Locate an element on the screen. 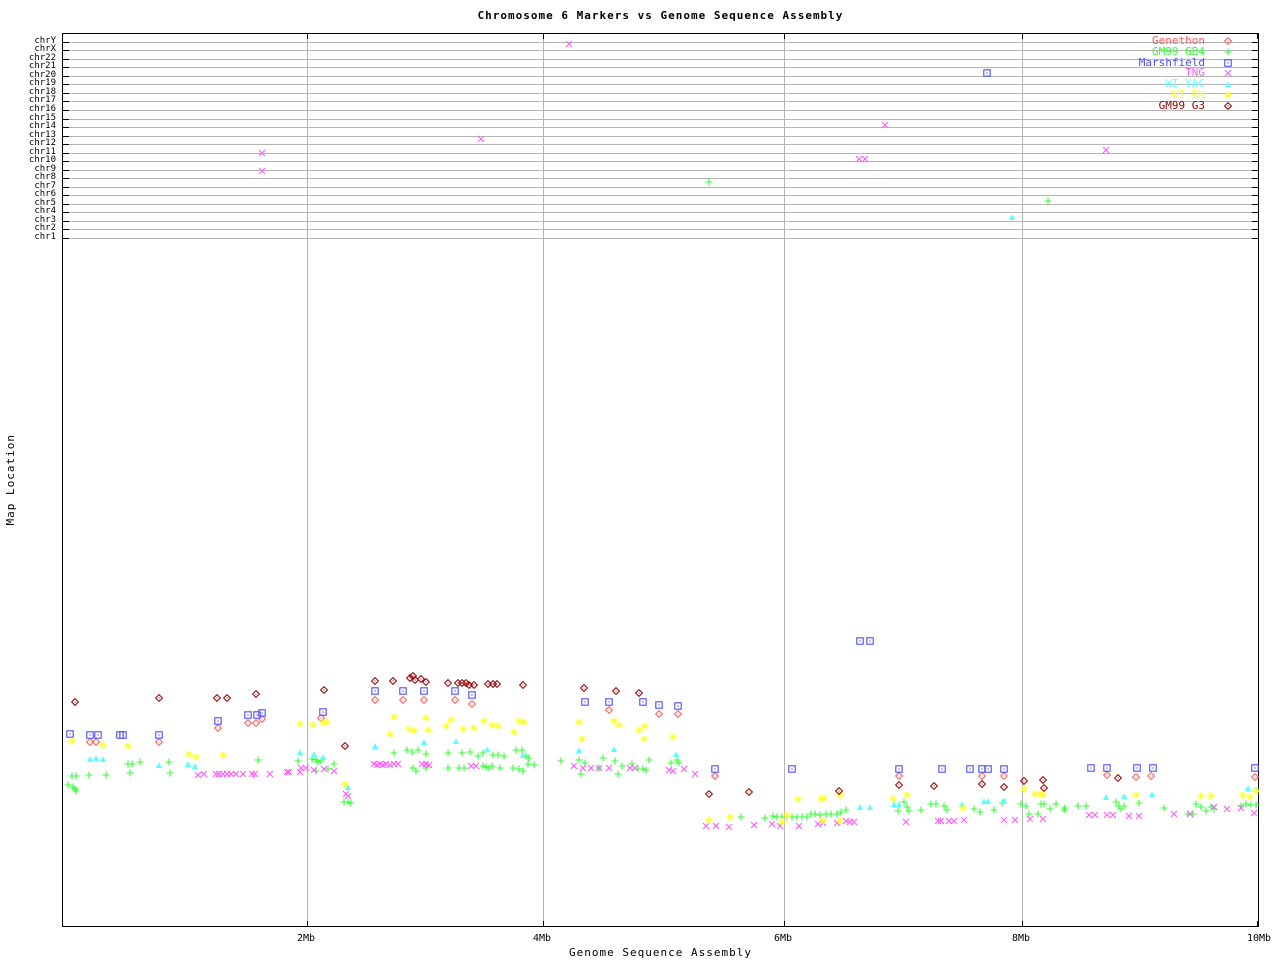  triangle-legend-icon is located at coordinates (1228, 84).